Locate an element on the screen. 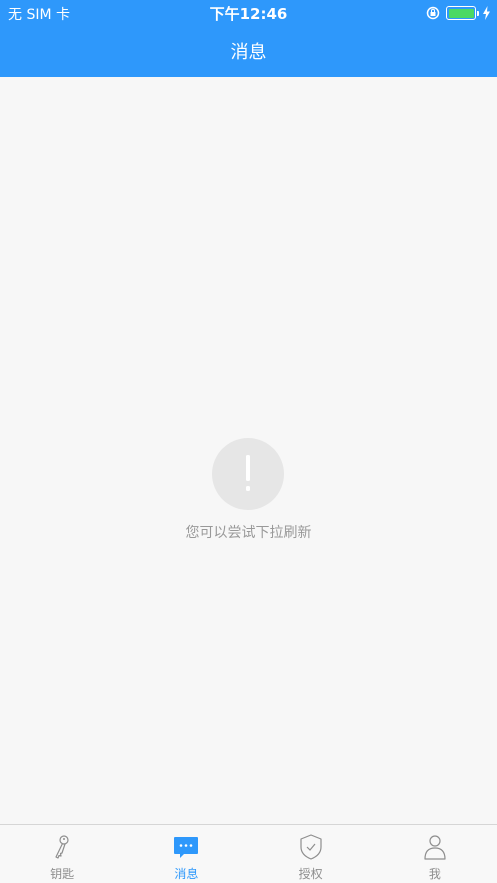  exclamation-icon is located at coordinates (248, 473).